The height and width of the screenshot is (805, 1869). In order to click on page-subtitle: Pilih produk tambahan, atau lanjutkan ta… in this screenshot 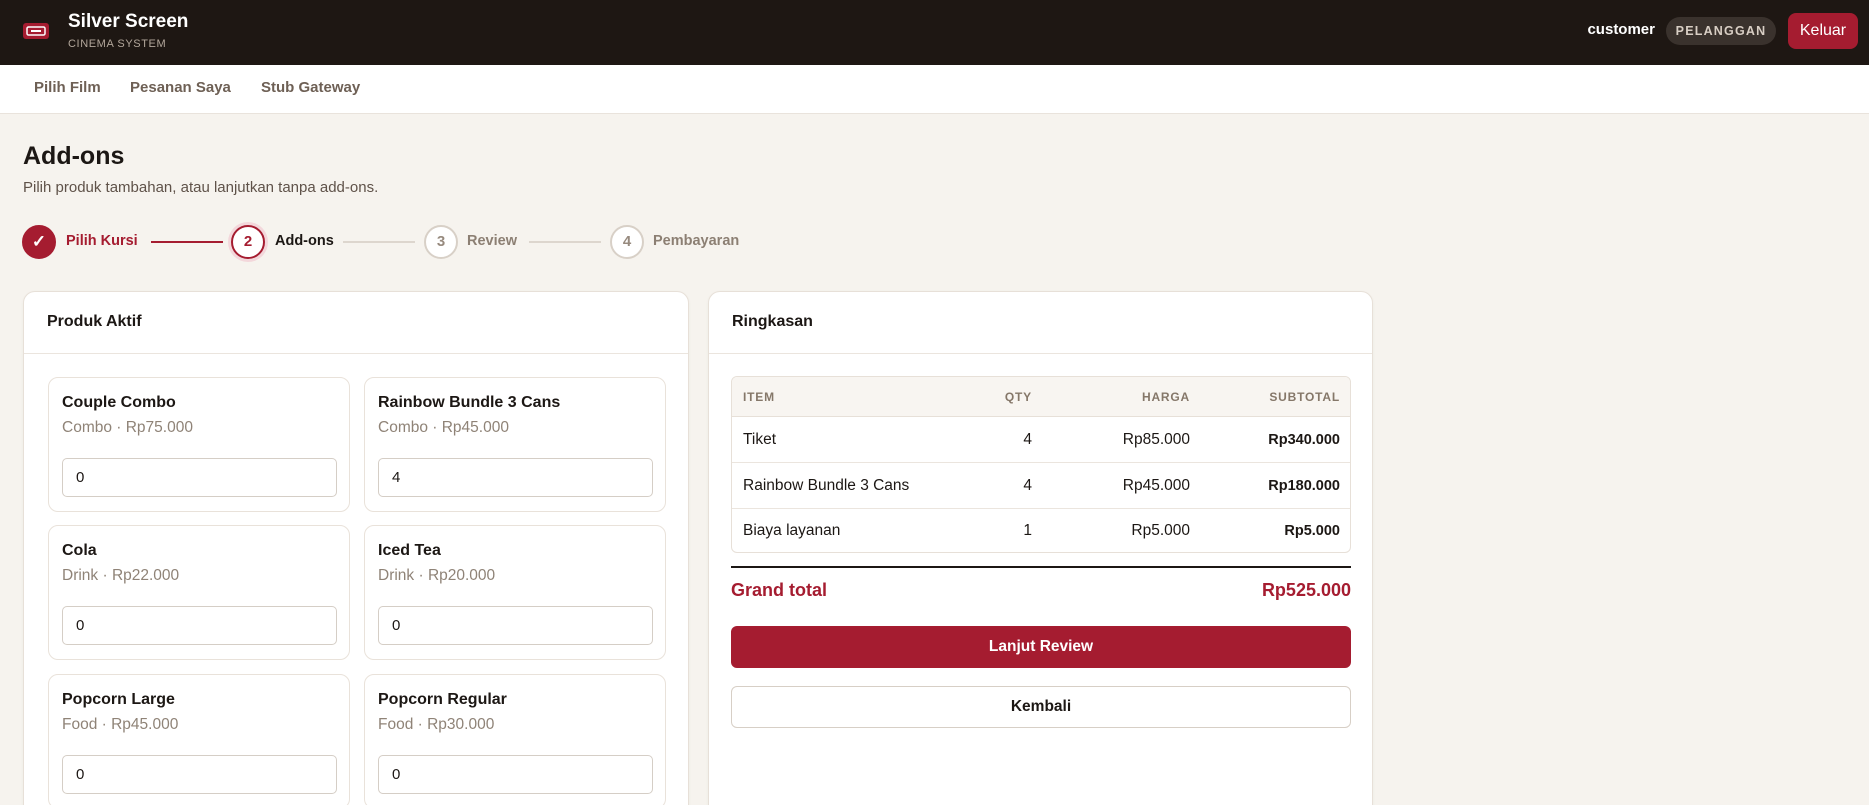, I will do `click(201, 187)`.